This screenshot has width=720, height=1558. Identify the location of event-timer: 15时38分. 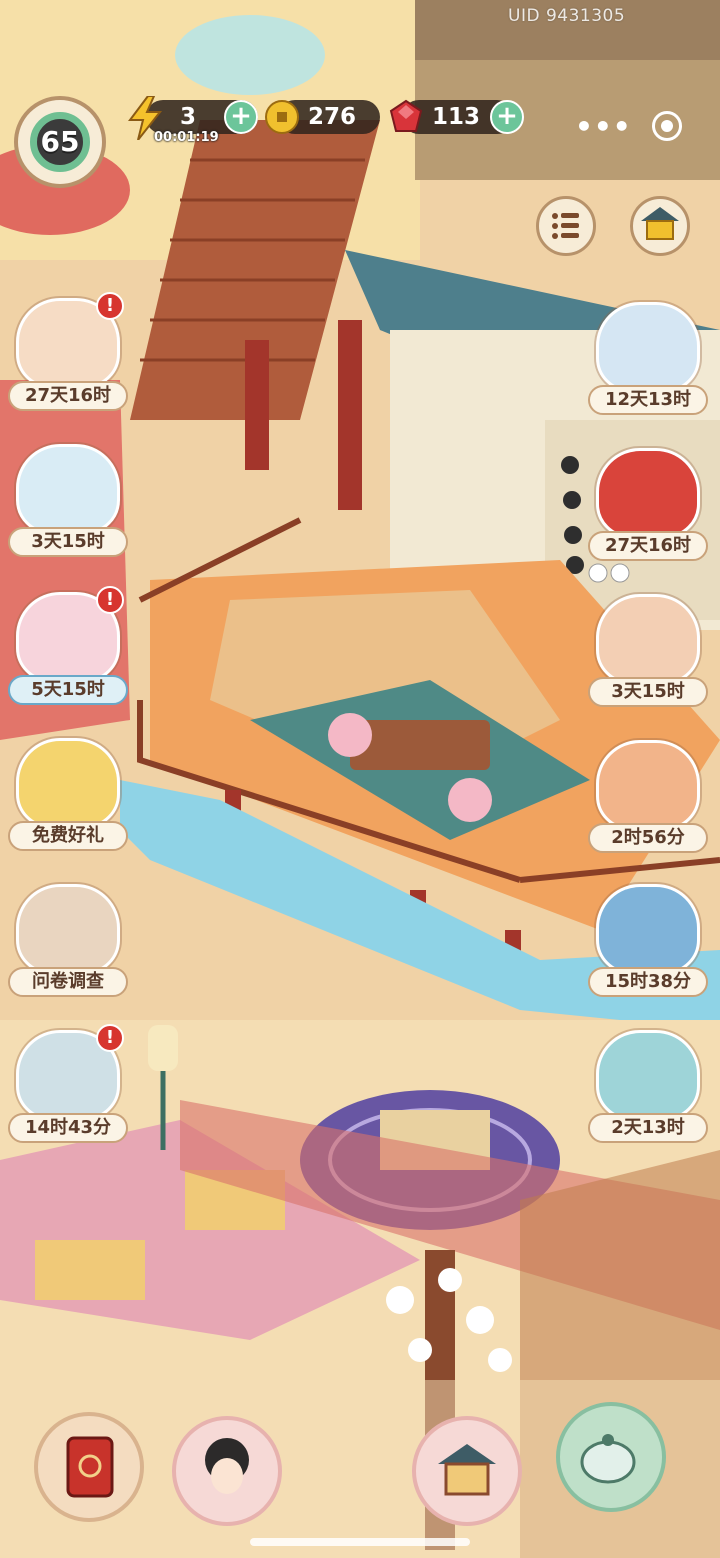
(648, 982).